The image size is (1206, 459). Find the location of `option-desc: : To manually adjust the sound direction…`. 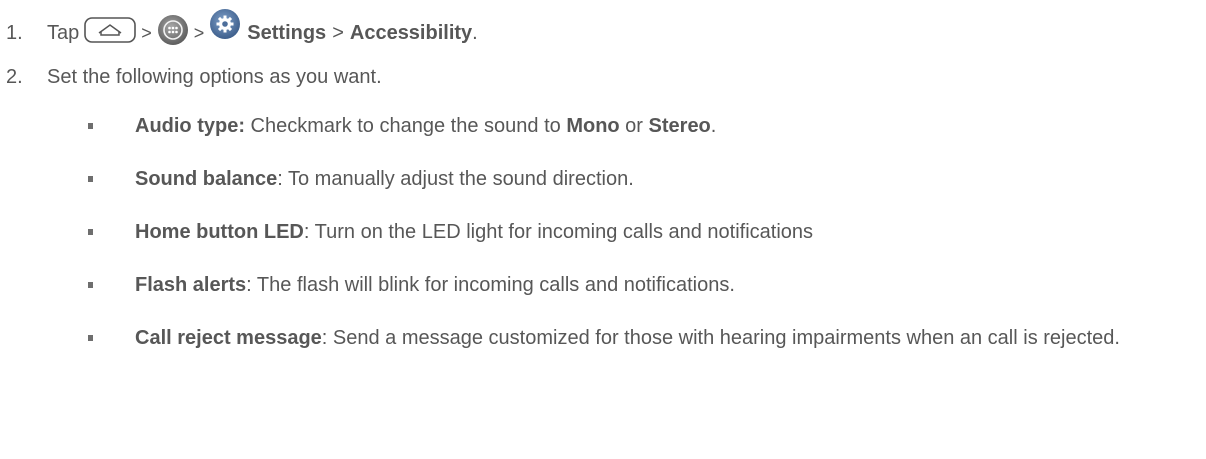

option-desc: : To manually adjust the sound direction… is located at coordinates (455, 179).